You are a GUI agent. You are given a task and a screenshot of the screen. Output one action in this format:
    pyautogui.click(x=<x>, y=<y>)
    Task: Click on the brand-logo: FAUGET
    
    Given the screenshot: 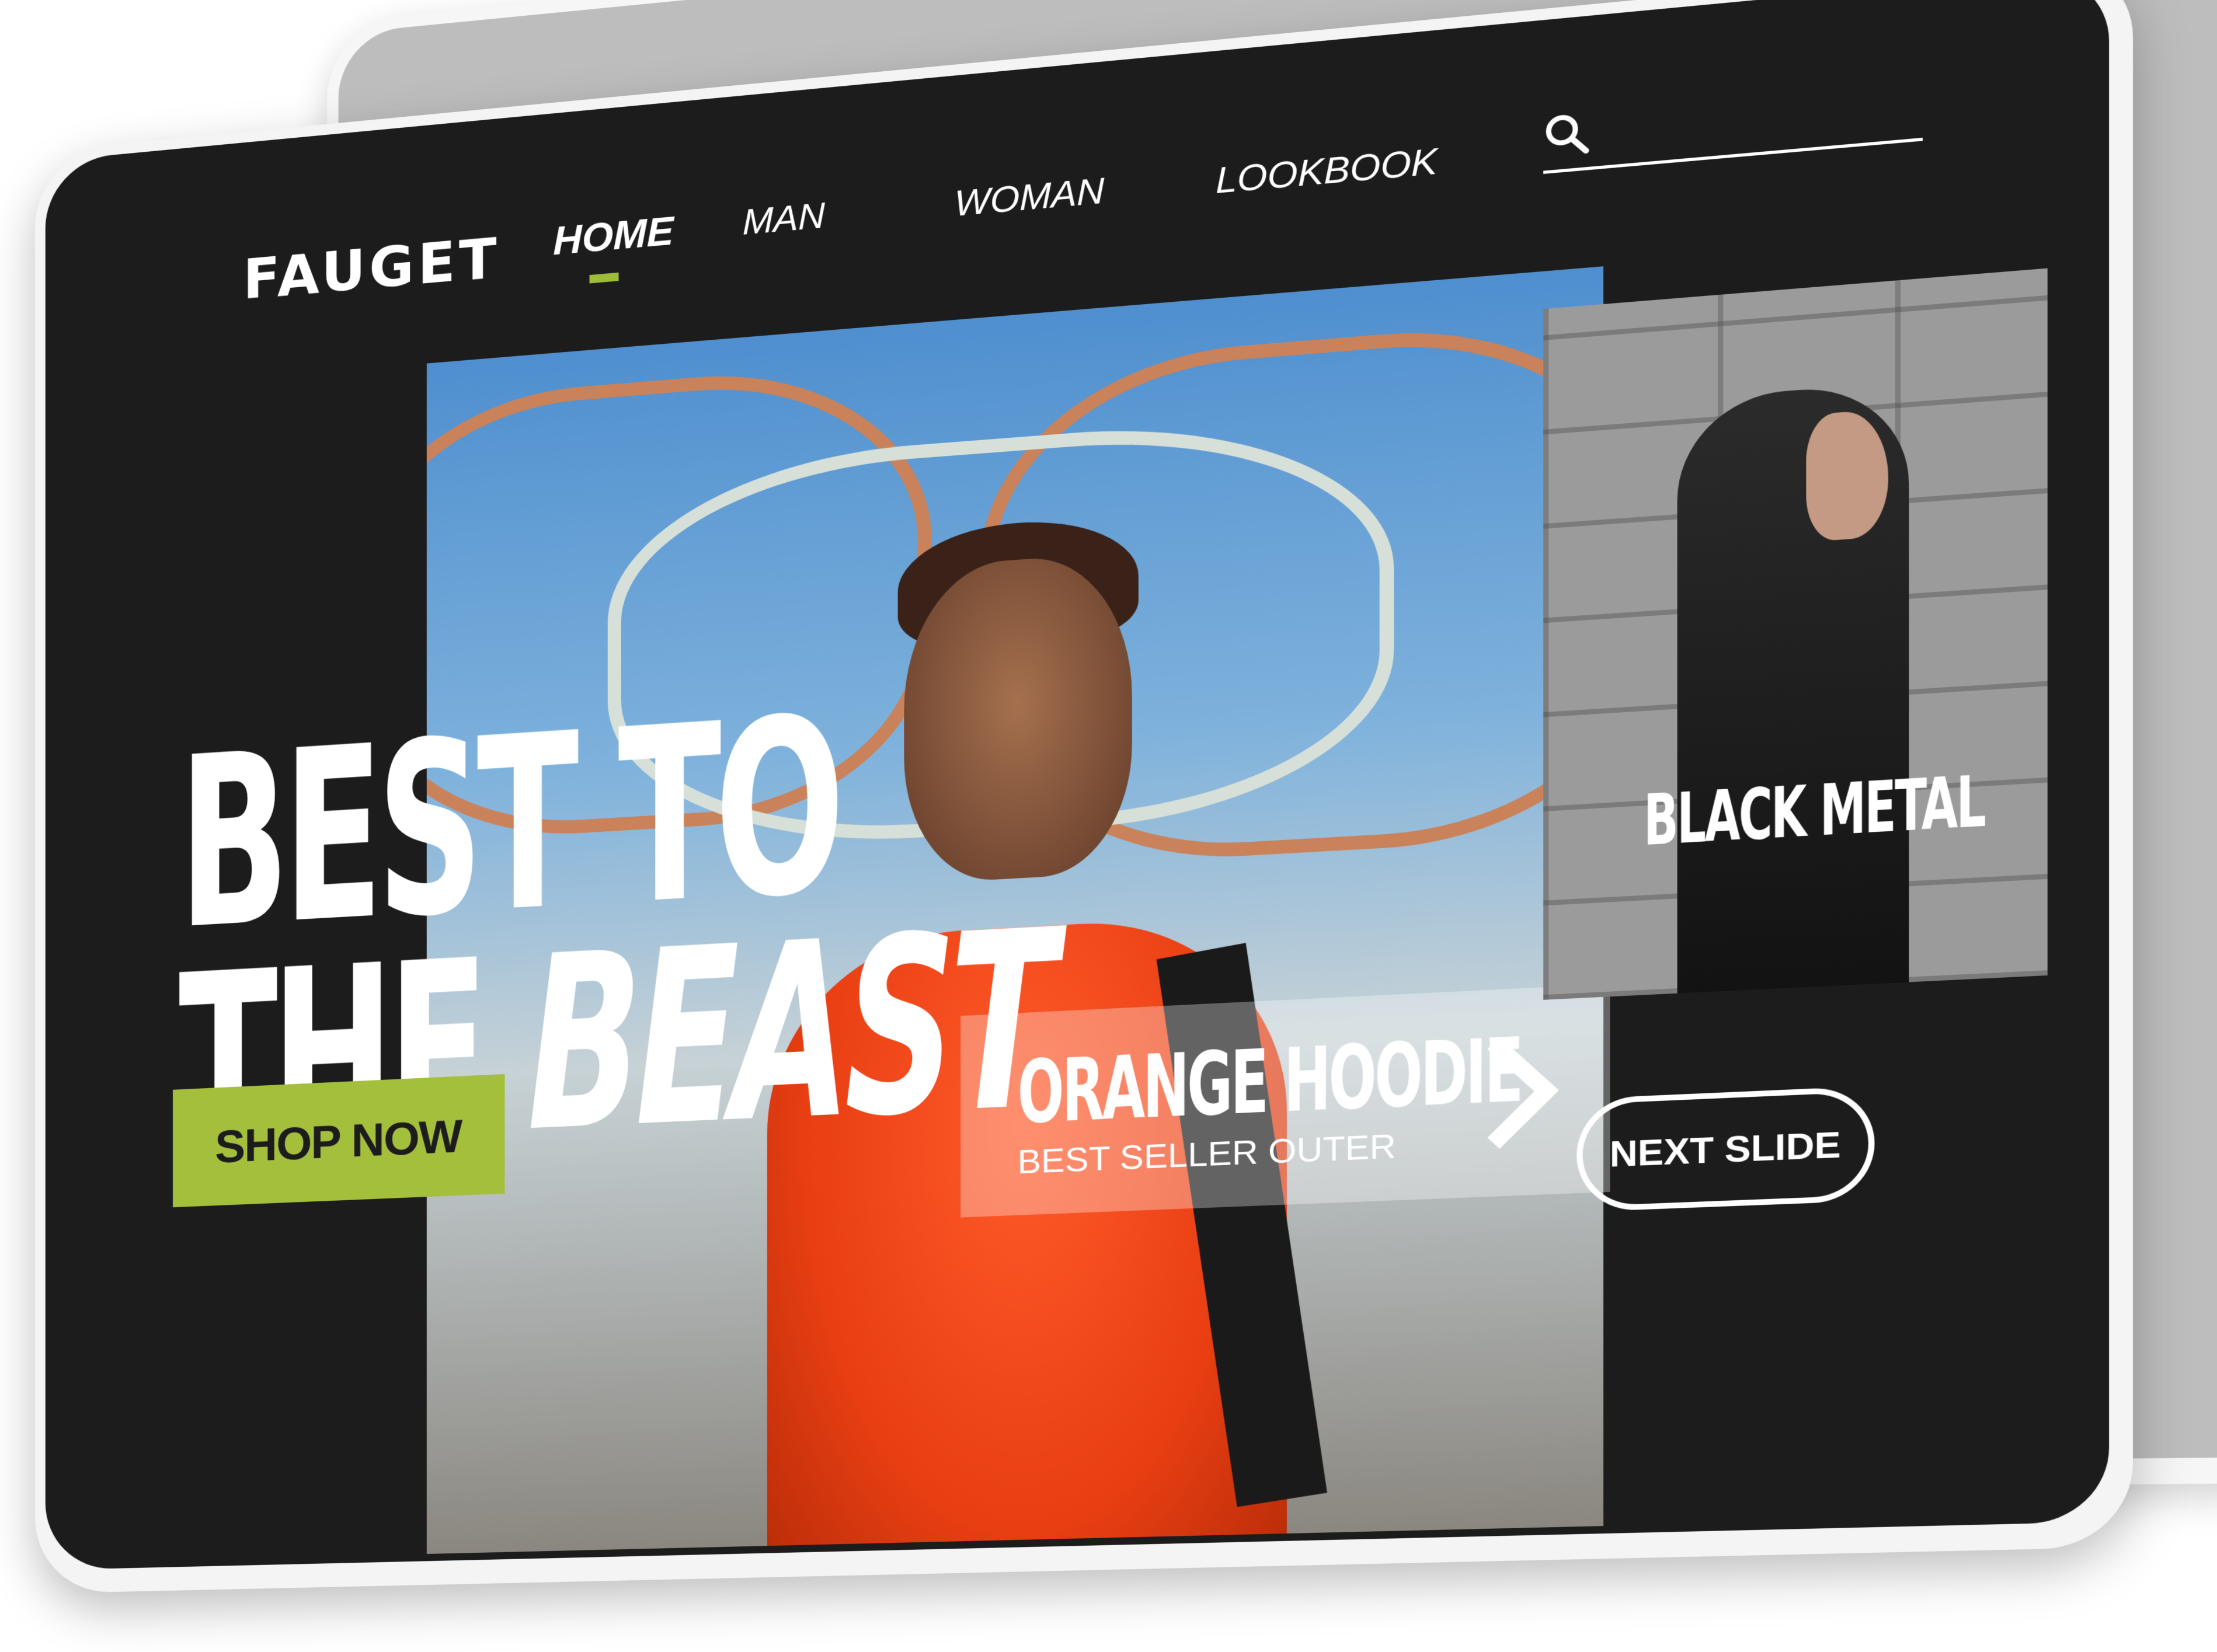 What is the action you would take?
    pyautogui.click(x=372, y=269)
    